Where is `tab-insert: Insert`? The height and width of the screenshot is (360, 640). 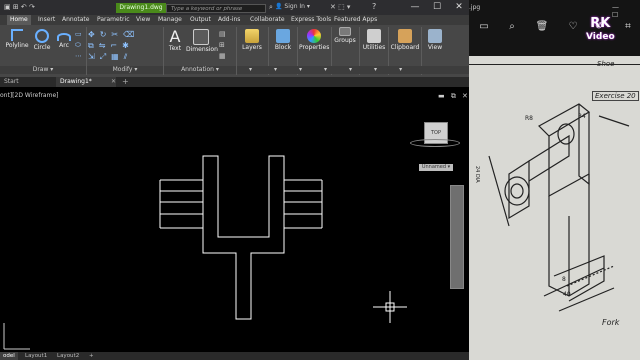 tab-insert: Insert is located at coordinates (46, 20).